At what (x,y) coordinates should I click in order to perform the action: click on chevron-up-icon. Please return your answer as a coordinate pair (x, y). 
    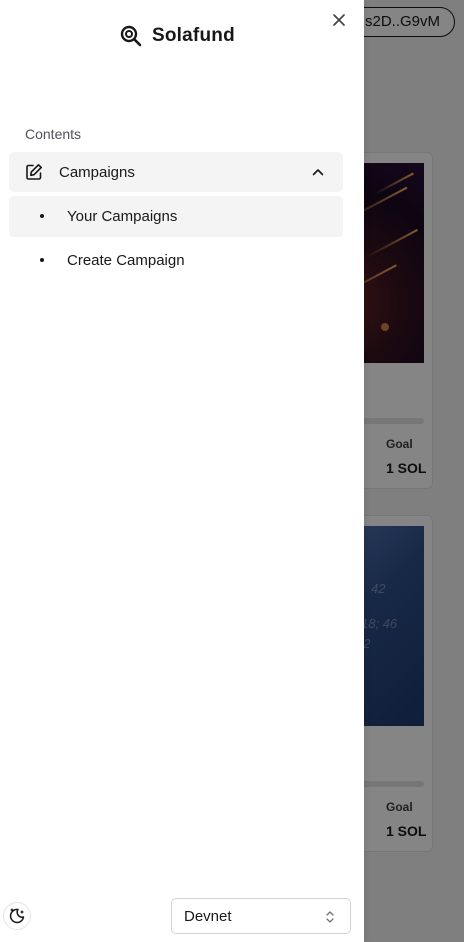
    Looking at the image, I should click on (318, 172).